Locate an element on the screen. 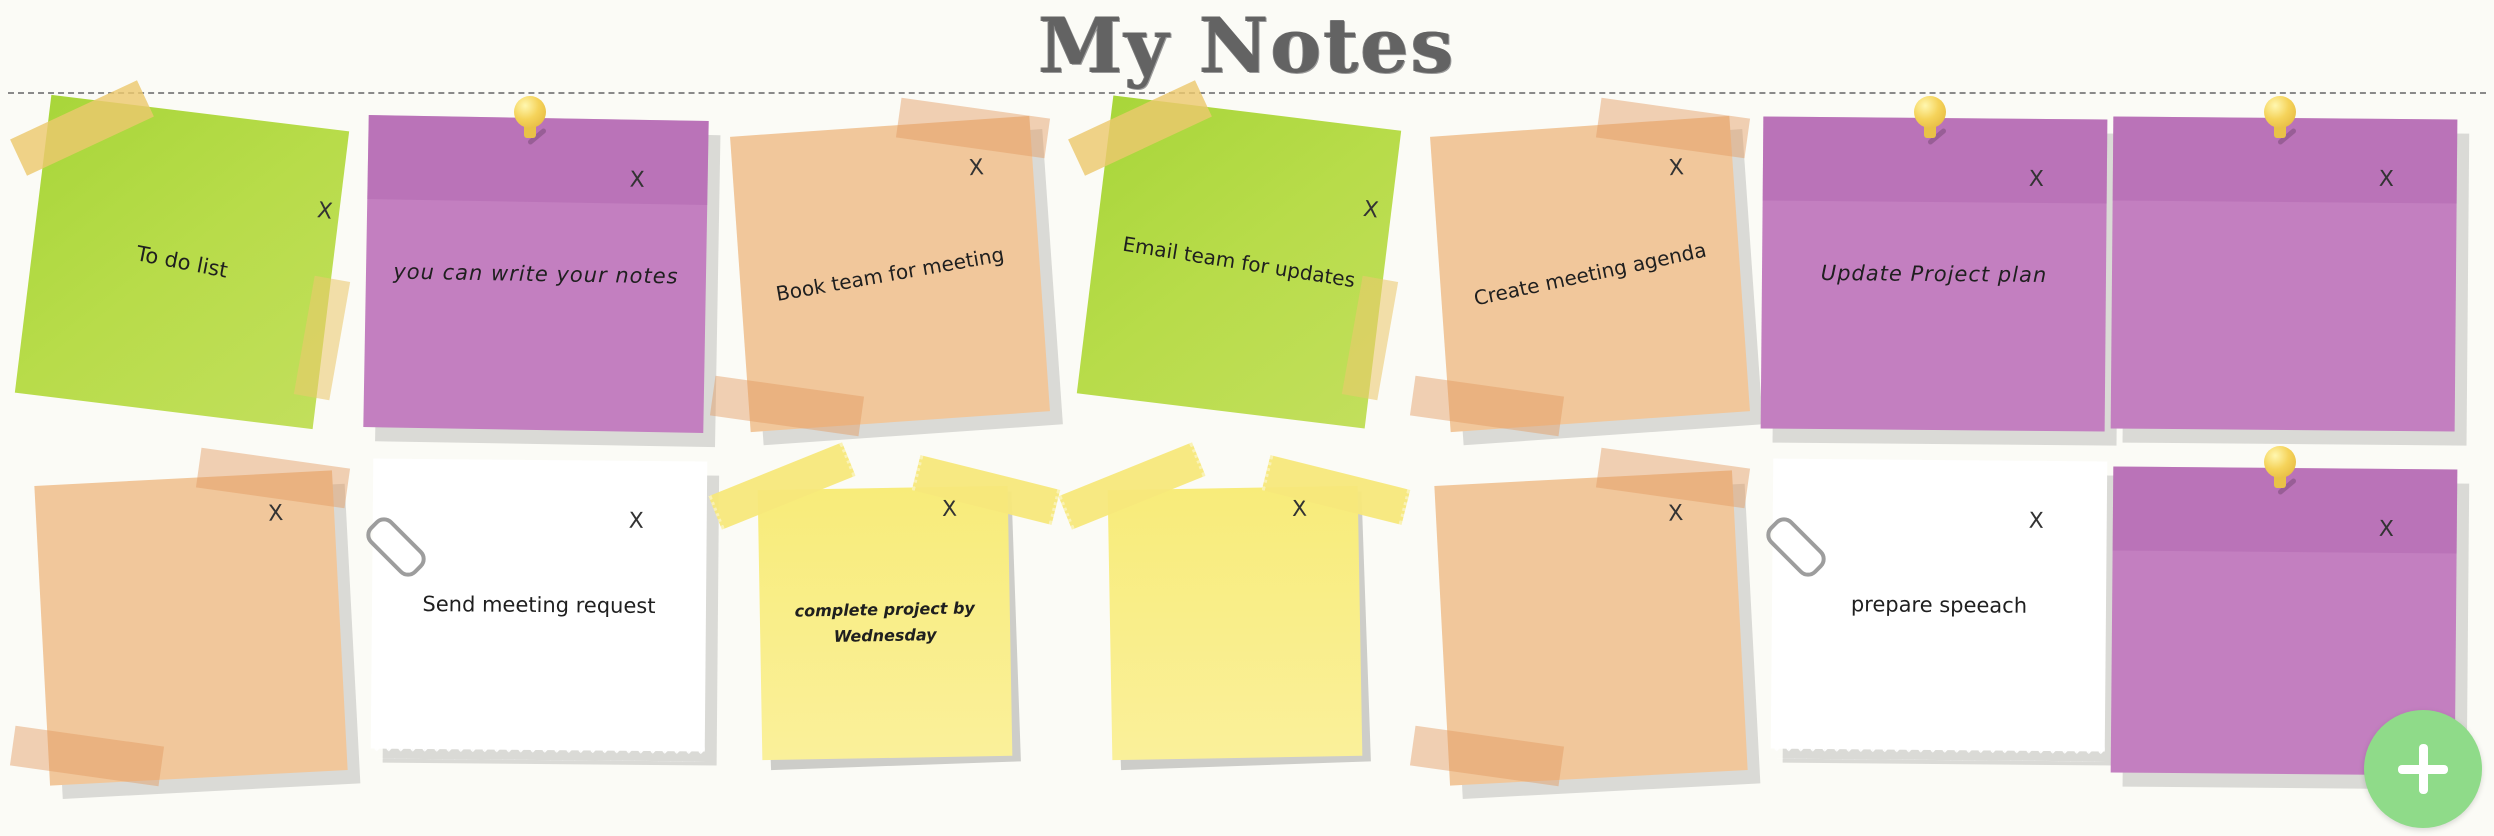 The width and height of the screenshot is (2494, 836). sticky-note: complete project by Wednesday X is located at coordinates (884, 625).